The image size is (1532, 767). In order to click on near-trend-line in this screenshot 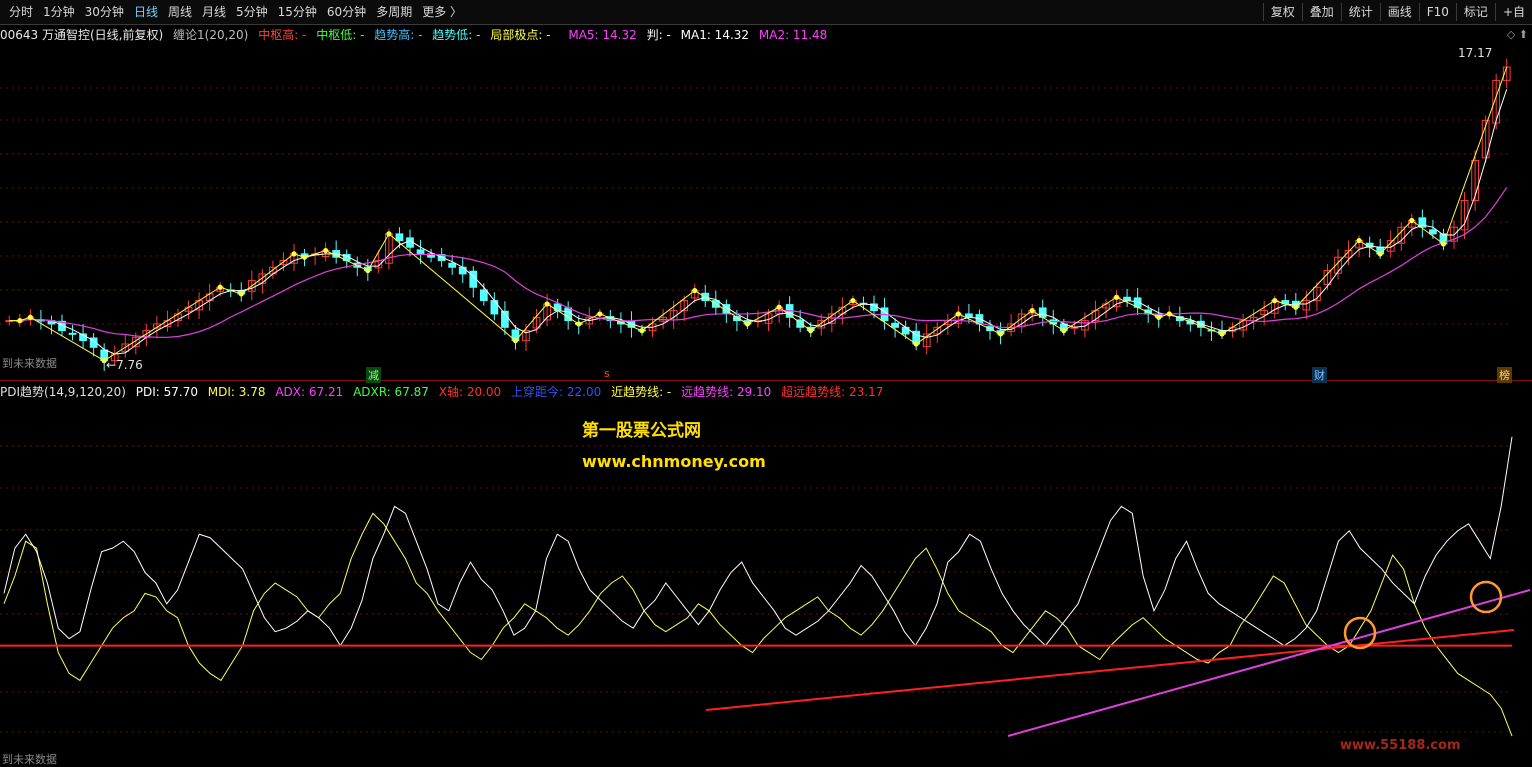, I will do `click(1269, 663)`.